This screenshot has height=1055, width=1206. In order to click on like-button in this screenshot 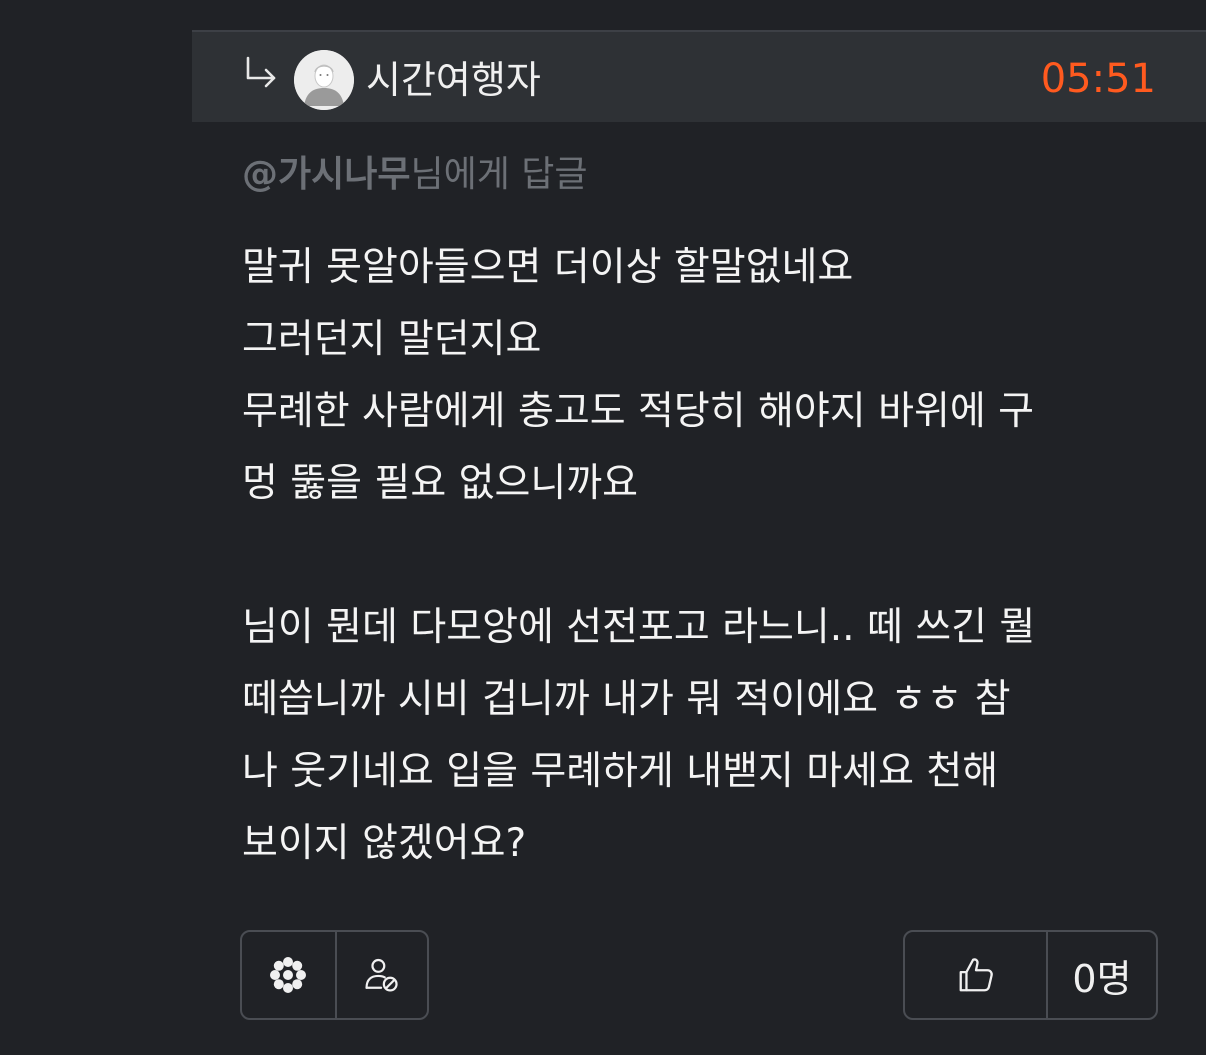, I will do `click(975, 975)`.